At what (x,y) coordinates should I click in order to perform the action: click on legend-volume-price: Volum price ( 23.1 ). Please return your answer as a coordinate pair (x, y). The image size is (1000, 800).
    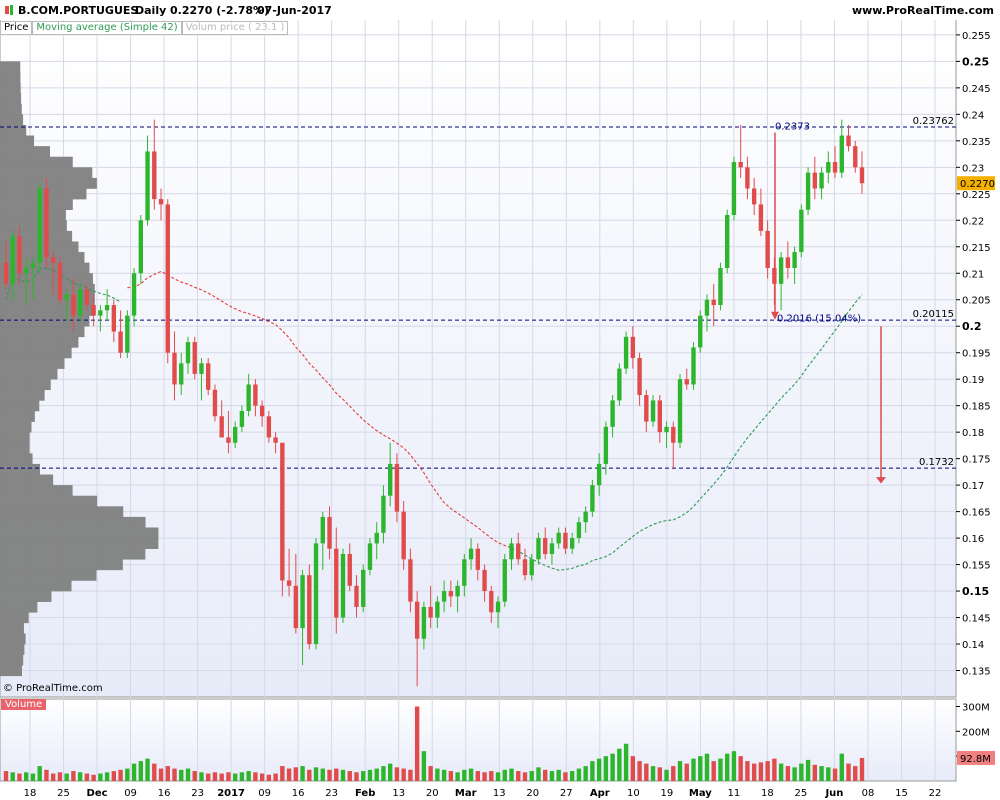
    Looking at the image, I should click on (235, 28).